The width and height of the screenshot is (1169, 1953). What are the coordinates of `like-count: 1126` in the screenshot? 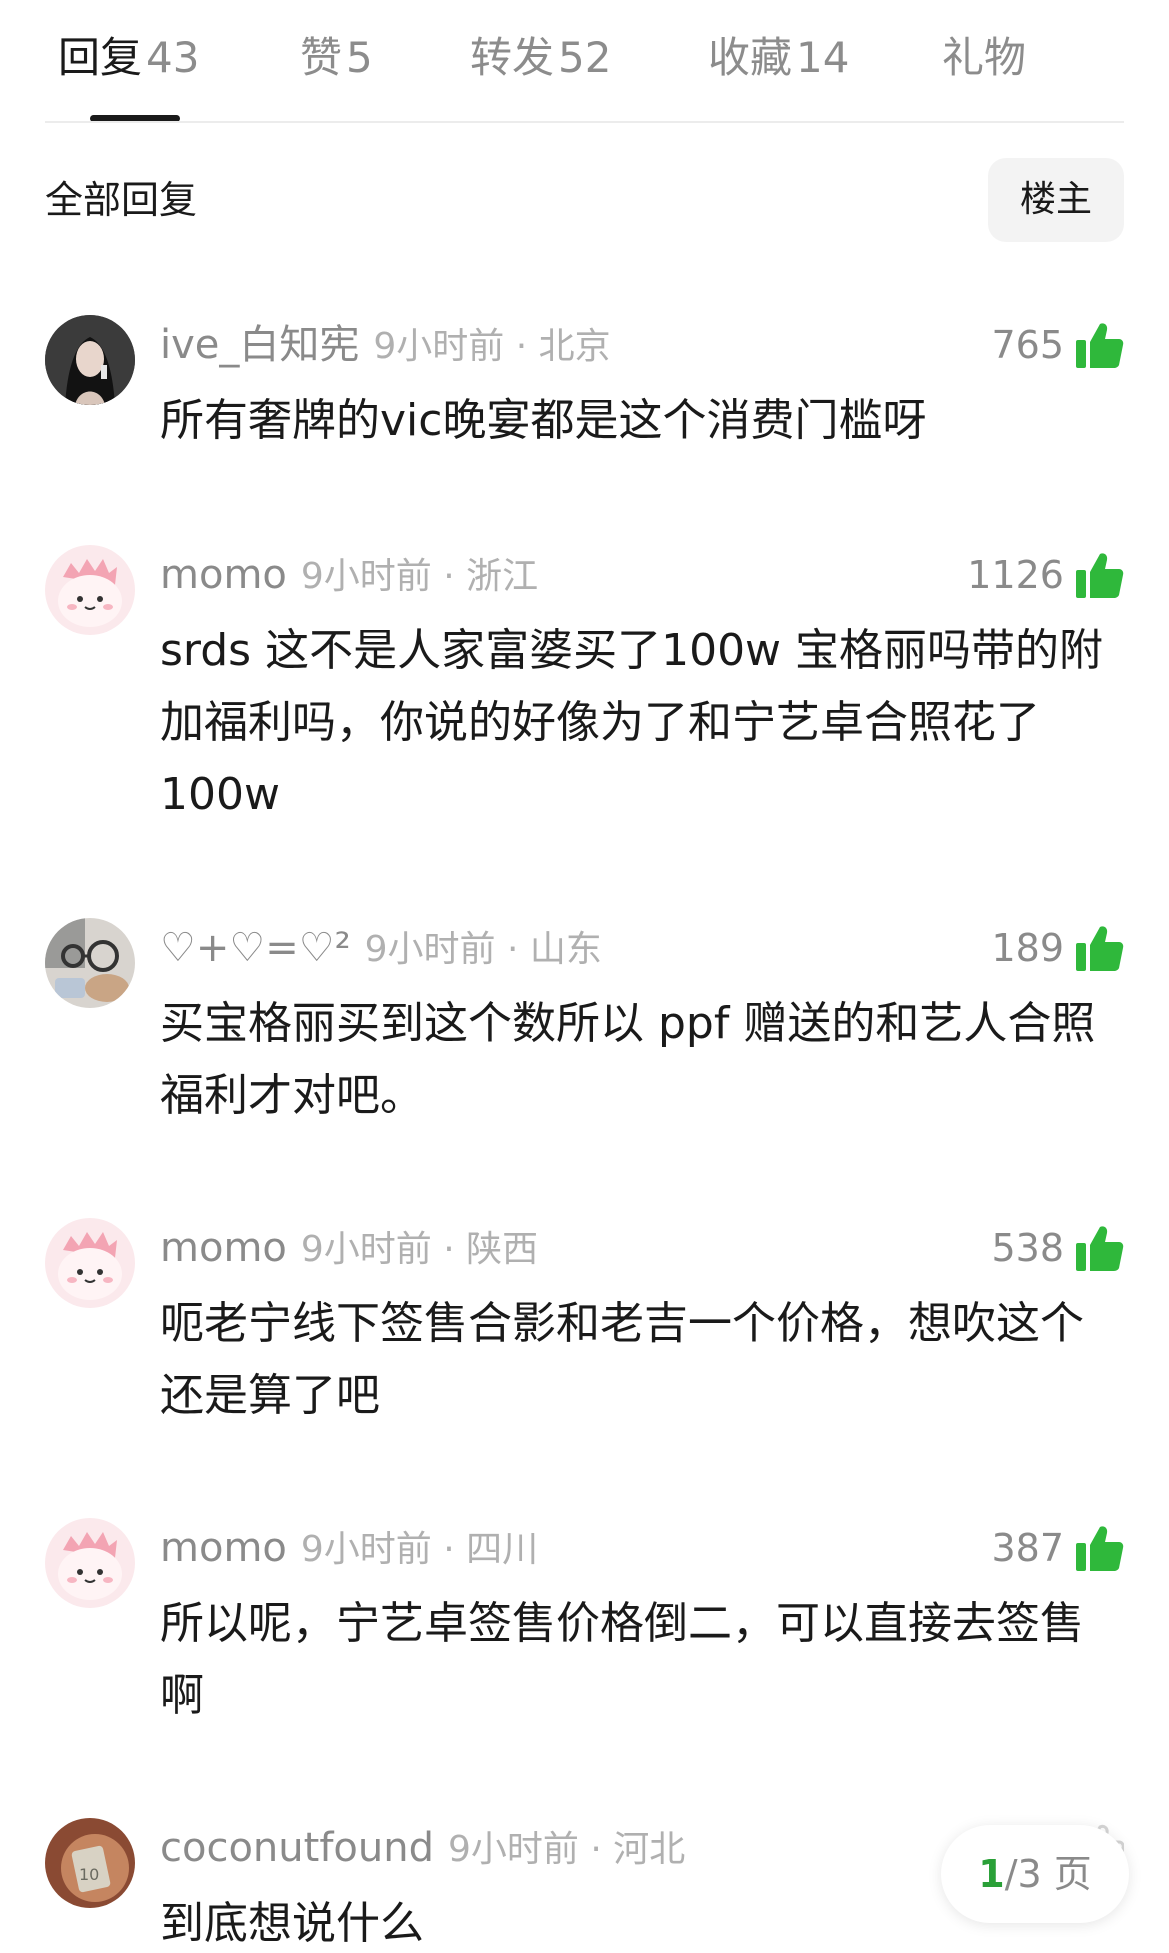 It's located at (1015, 575).